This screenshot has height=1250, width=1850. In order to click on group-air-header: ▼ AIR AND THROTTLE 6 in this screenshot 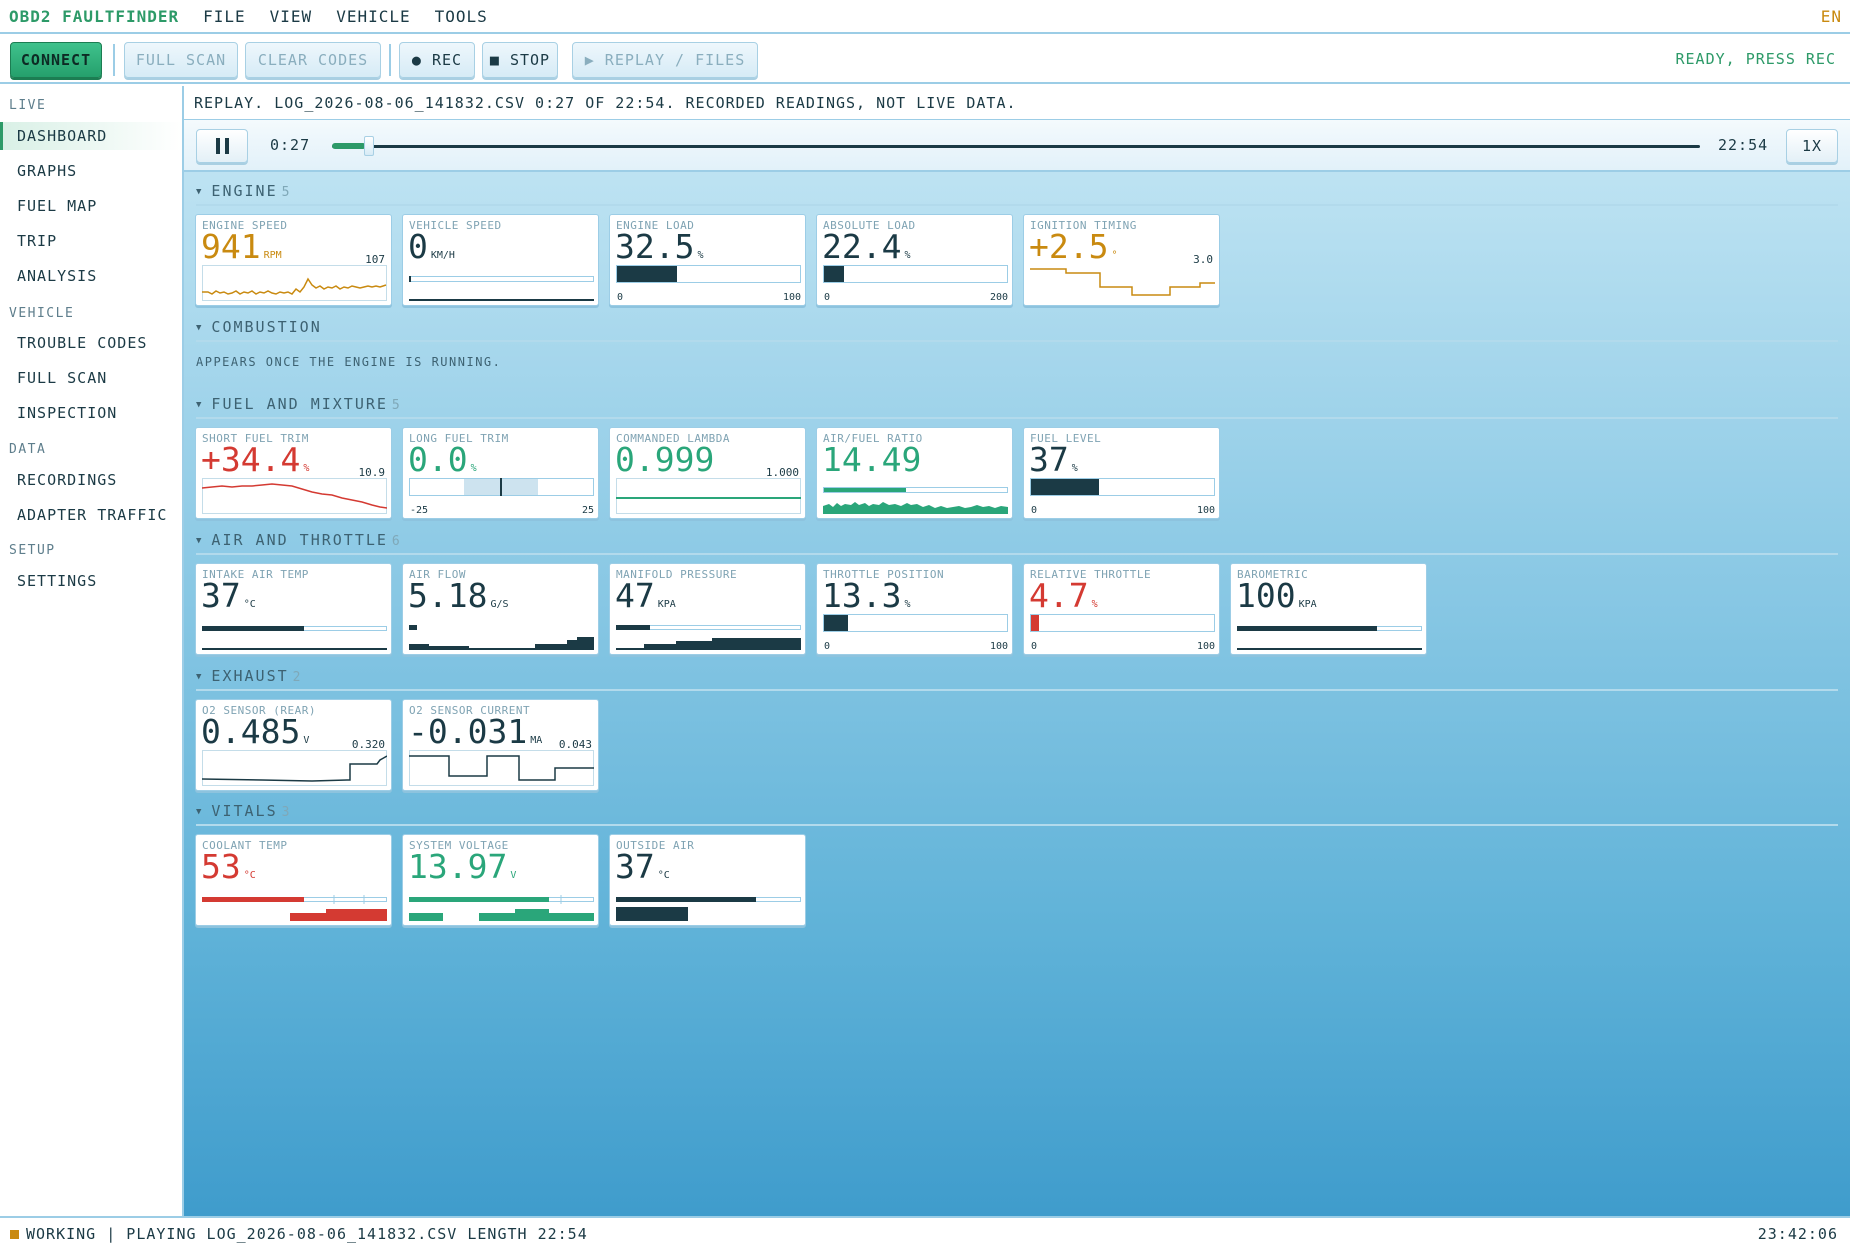, I will do `click(1017, 543)`.